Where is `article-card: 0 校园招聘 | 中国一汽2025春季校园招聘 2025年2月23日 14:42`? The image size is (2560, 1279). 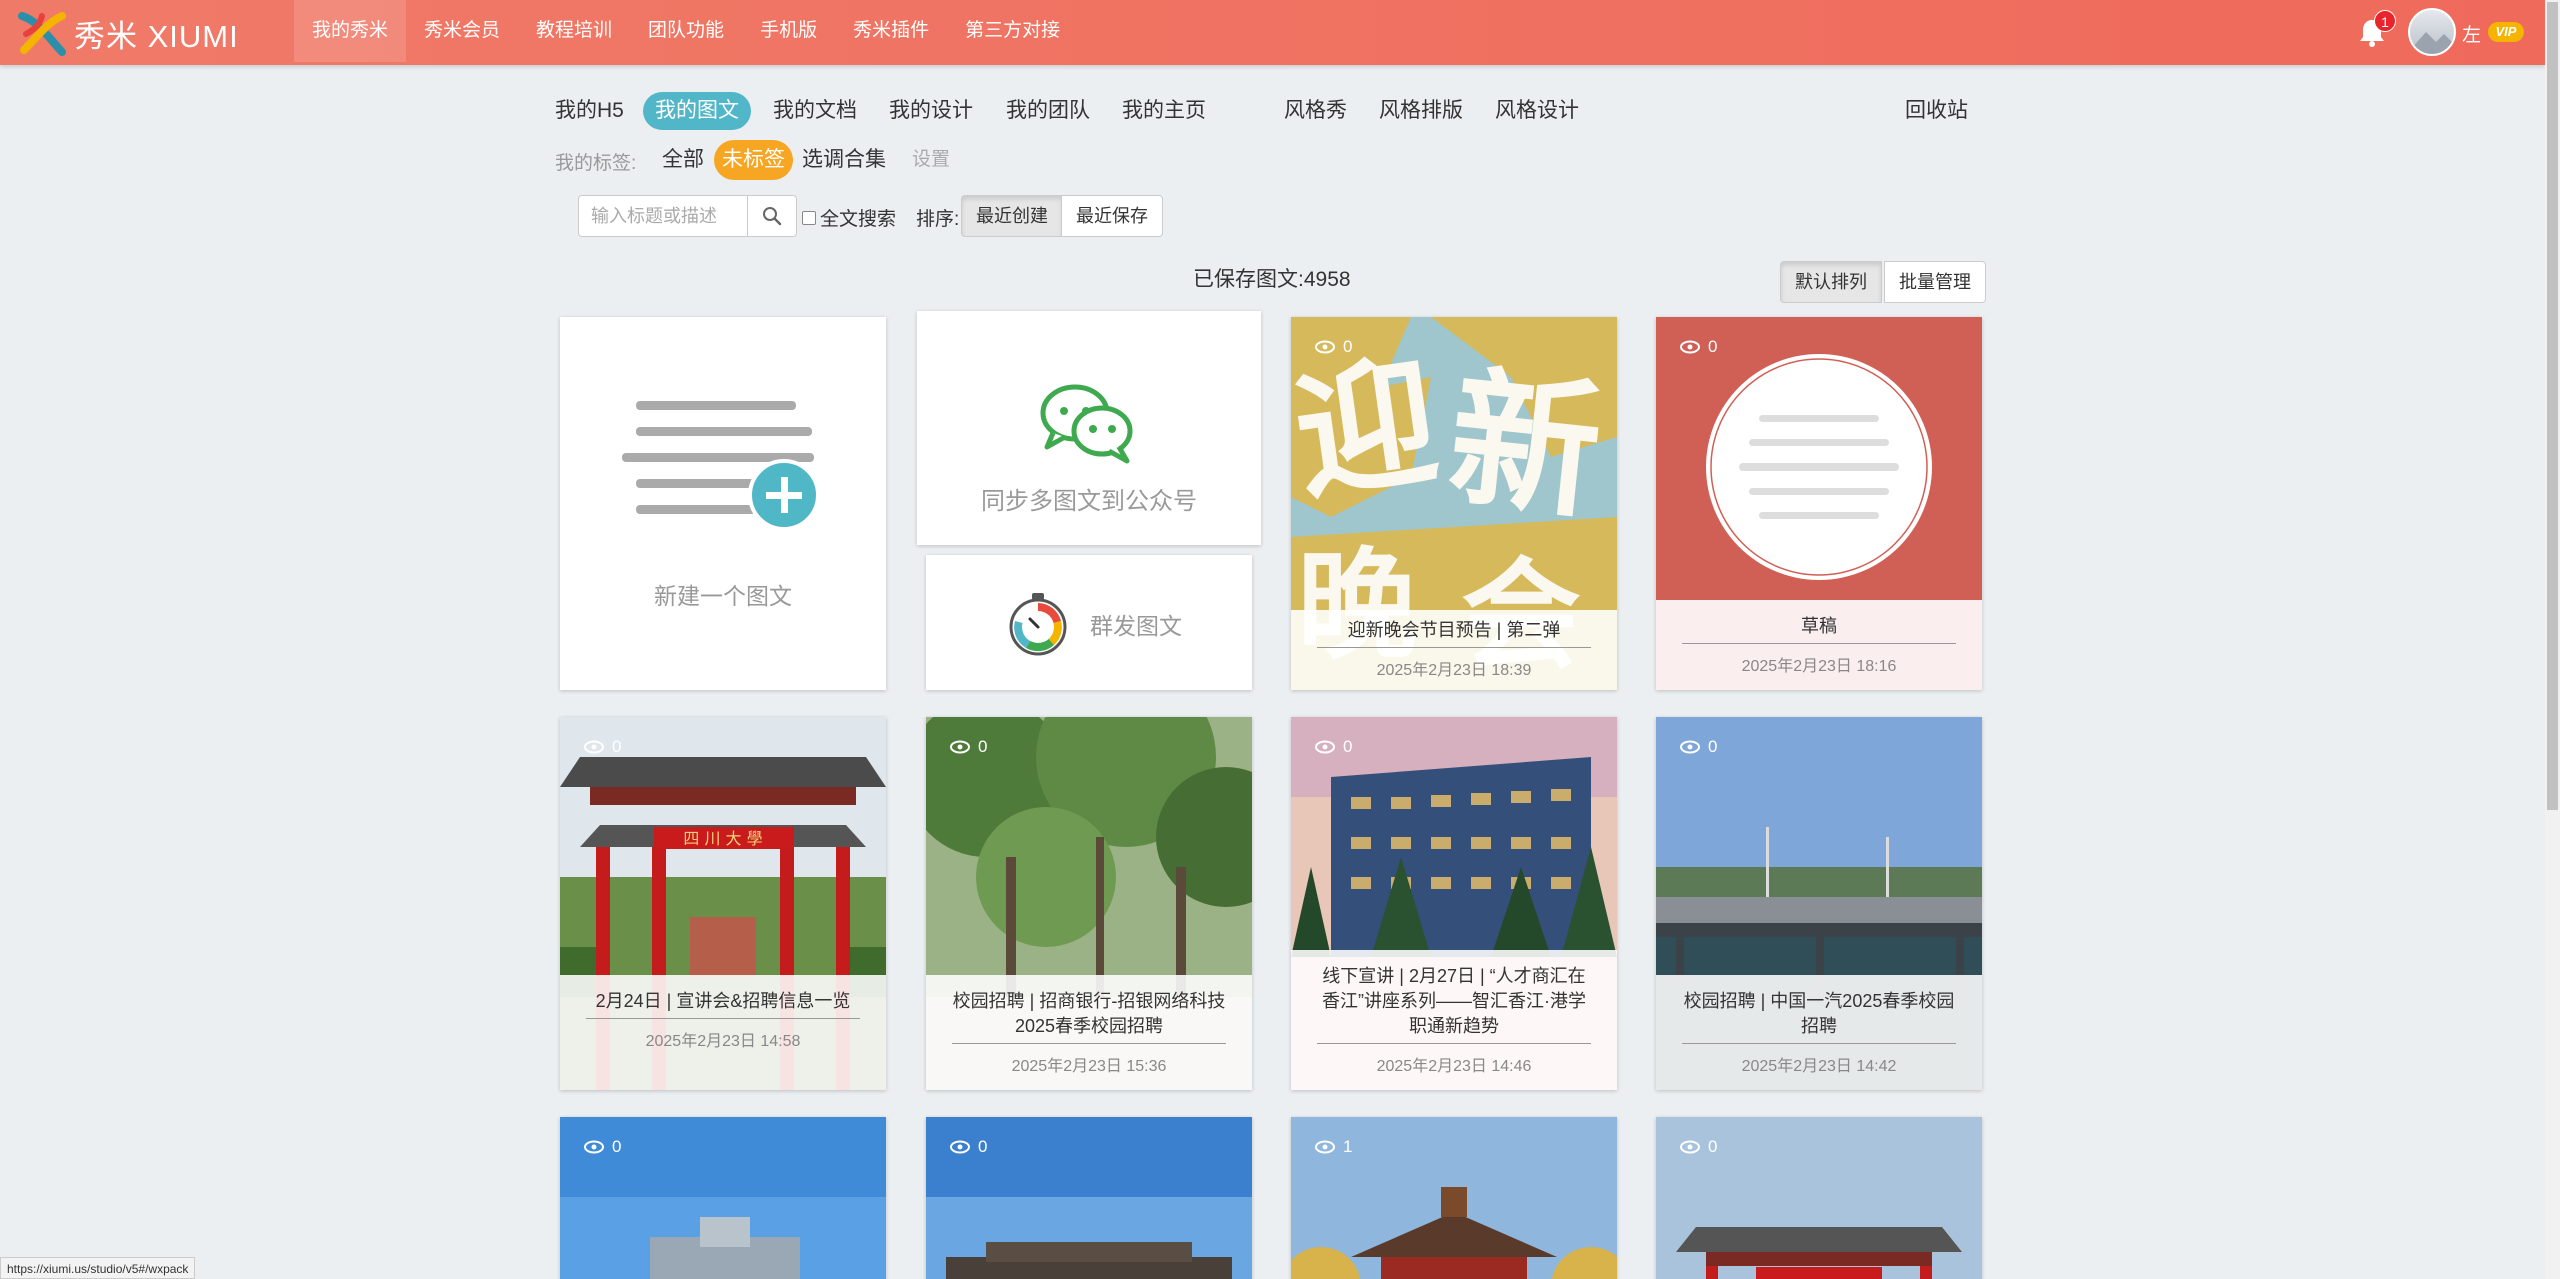 article-card: 0 校园招聘 | 中国一汽2025春季校园招聘 2025年2月23日 14:42 is located at coordinates (1819, 903).